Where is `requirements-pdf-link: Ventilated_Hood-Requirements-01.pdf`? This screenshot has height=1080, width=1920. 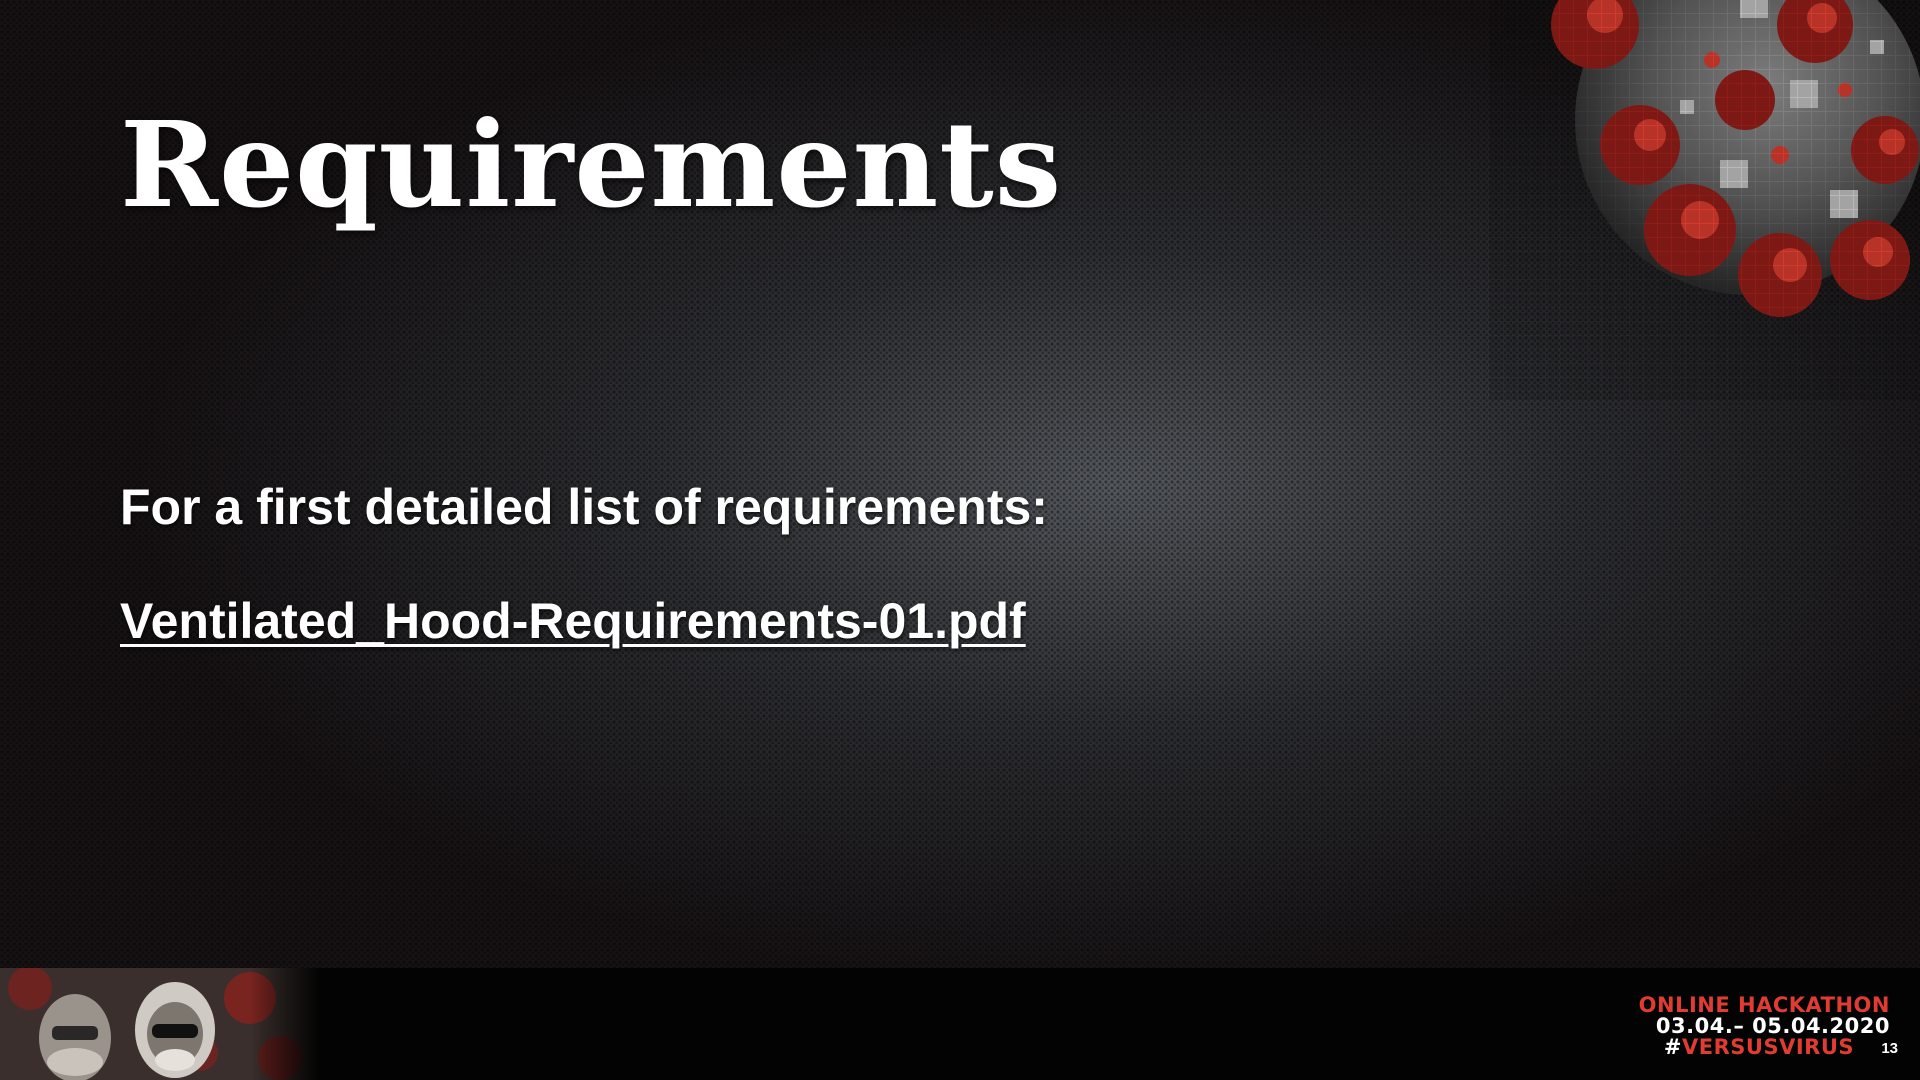
requirements-pdf-link: Ventilated_Hood-Requirements-01.pdf is located at coordinates (573, 621).